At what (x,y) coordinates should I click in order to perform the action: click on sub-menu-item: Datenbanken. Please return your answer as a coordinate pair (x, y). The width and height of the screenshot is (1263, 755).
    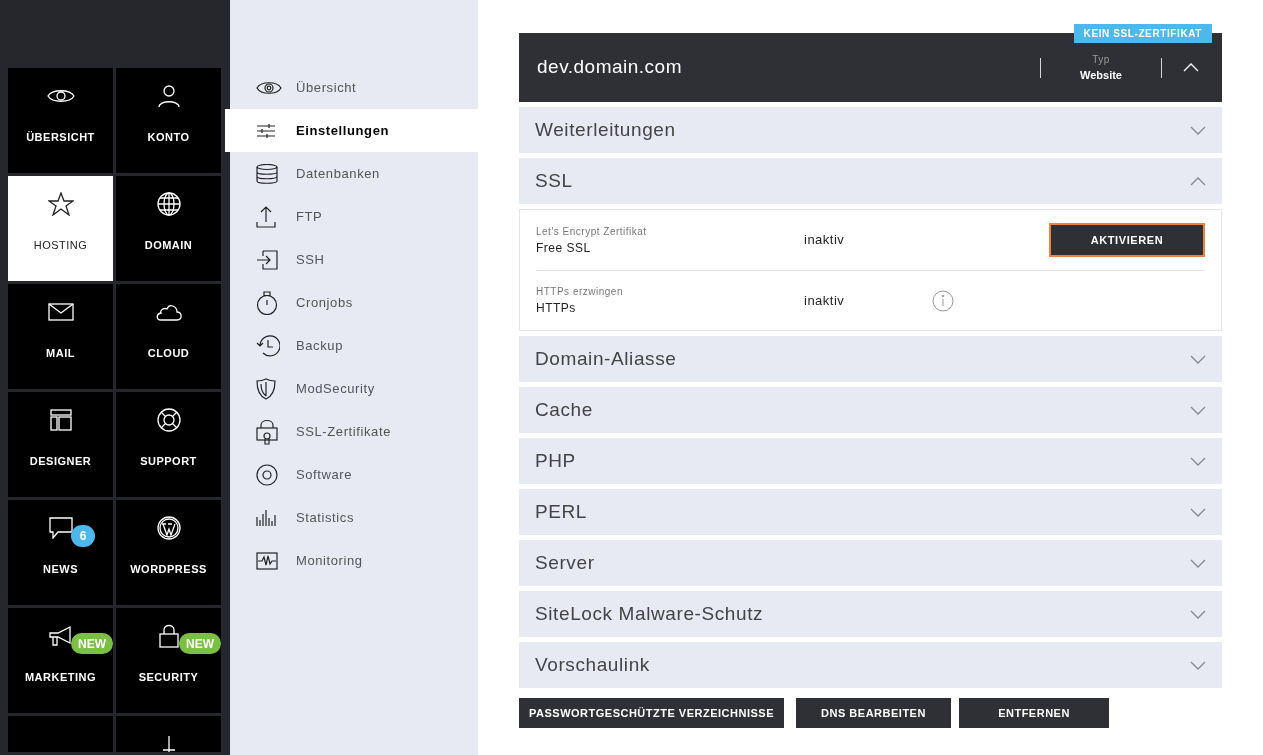
    Looking at the image, I should click on (354, 173).